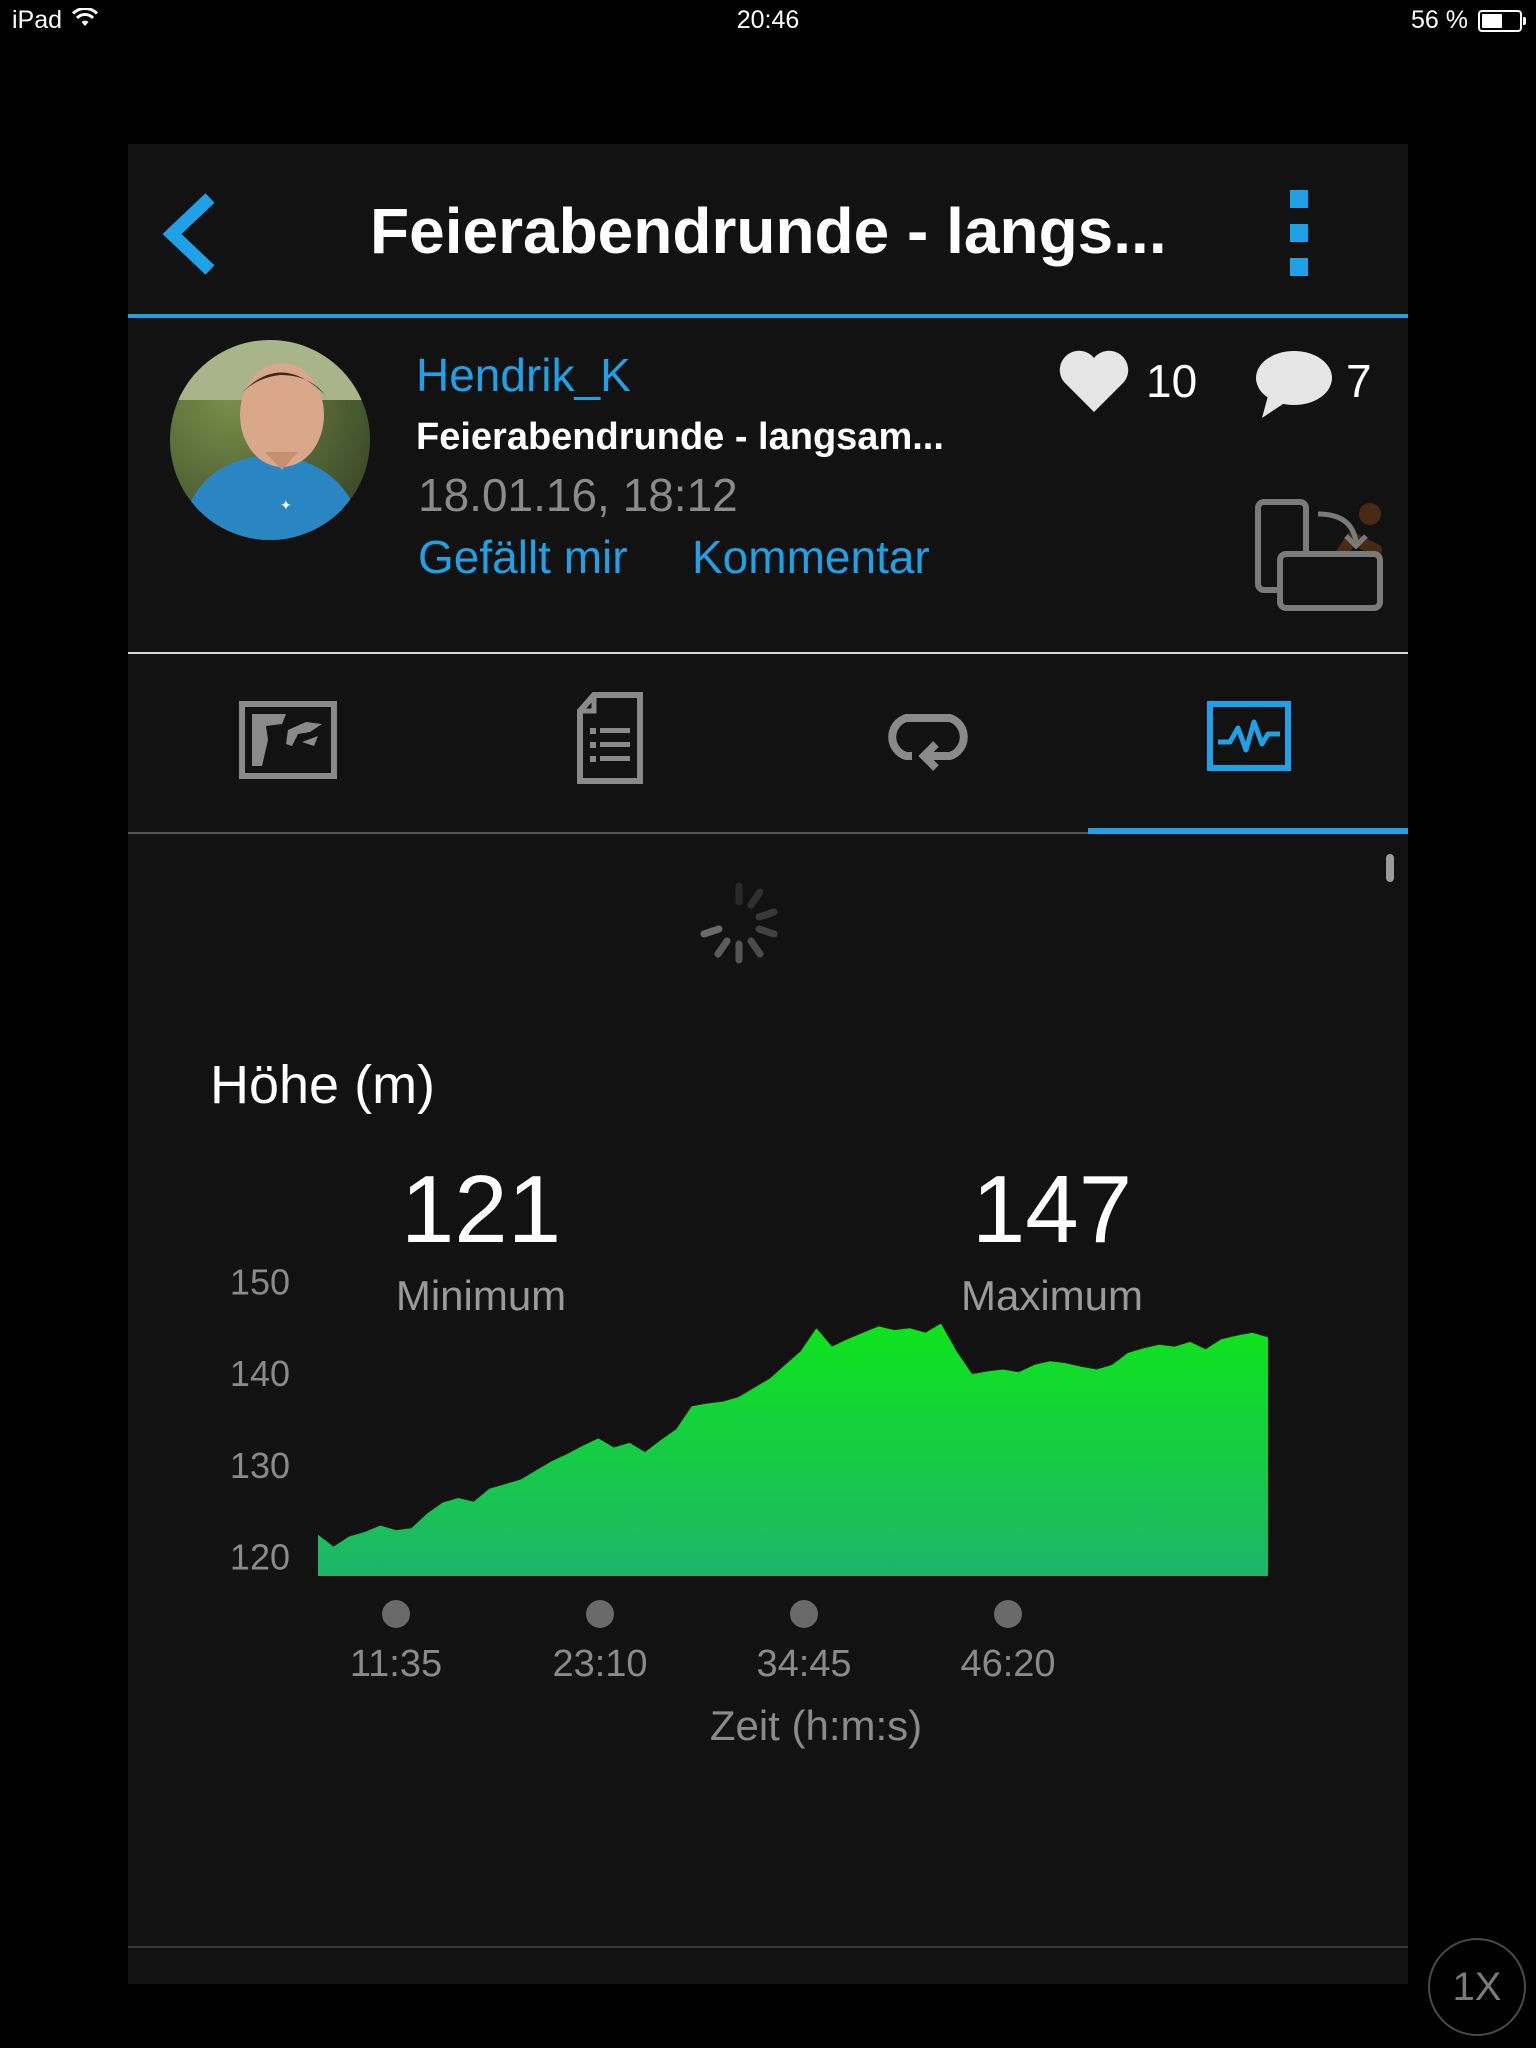 This screenshot has width=1536, height=2048. What do you see at coordinates (193, 234) in the screenshot?
I see `back-chevron-icon` at bounding box center [193, 234].